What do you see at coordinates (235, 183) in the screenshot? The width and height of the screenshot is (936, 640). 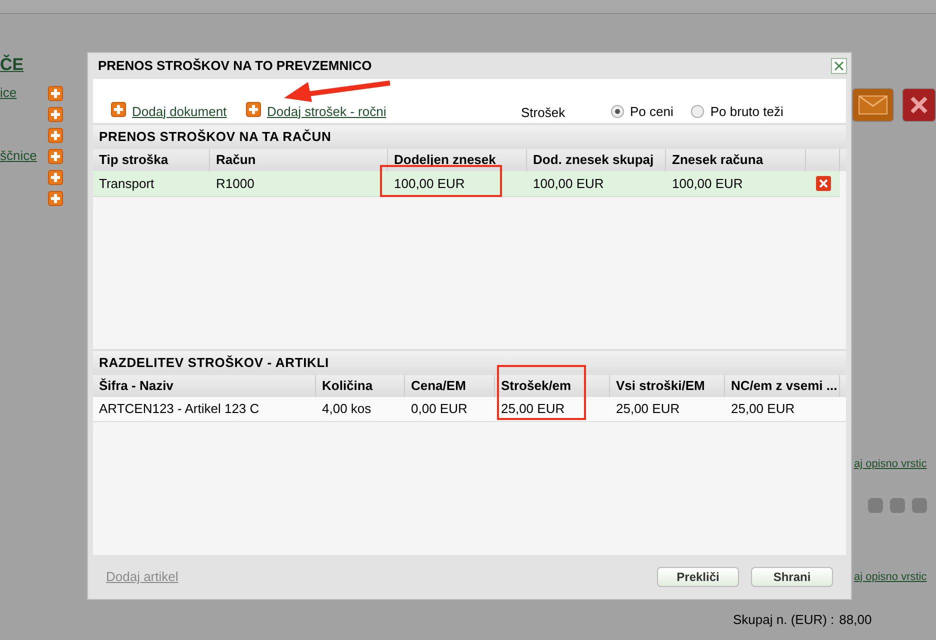 I see `table-cell-text: R1000` at bounding box center [235, 183].